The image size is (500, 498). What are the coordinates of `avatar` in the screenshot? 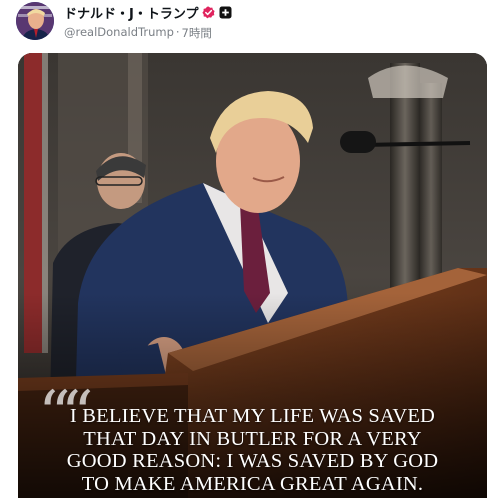 It's located at (35, 21).